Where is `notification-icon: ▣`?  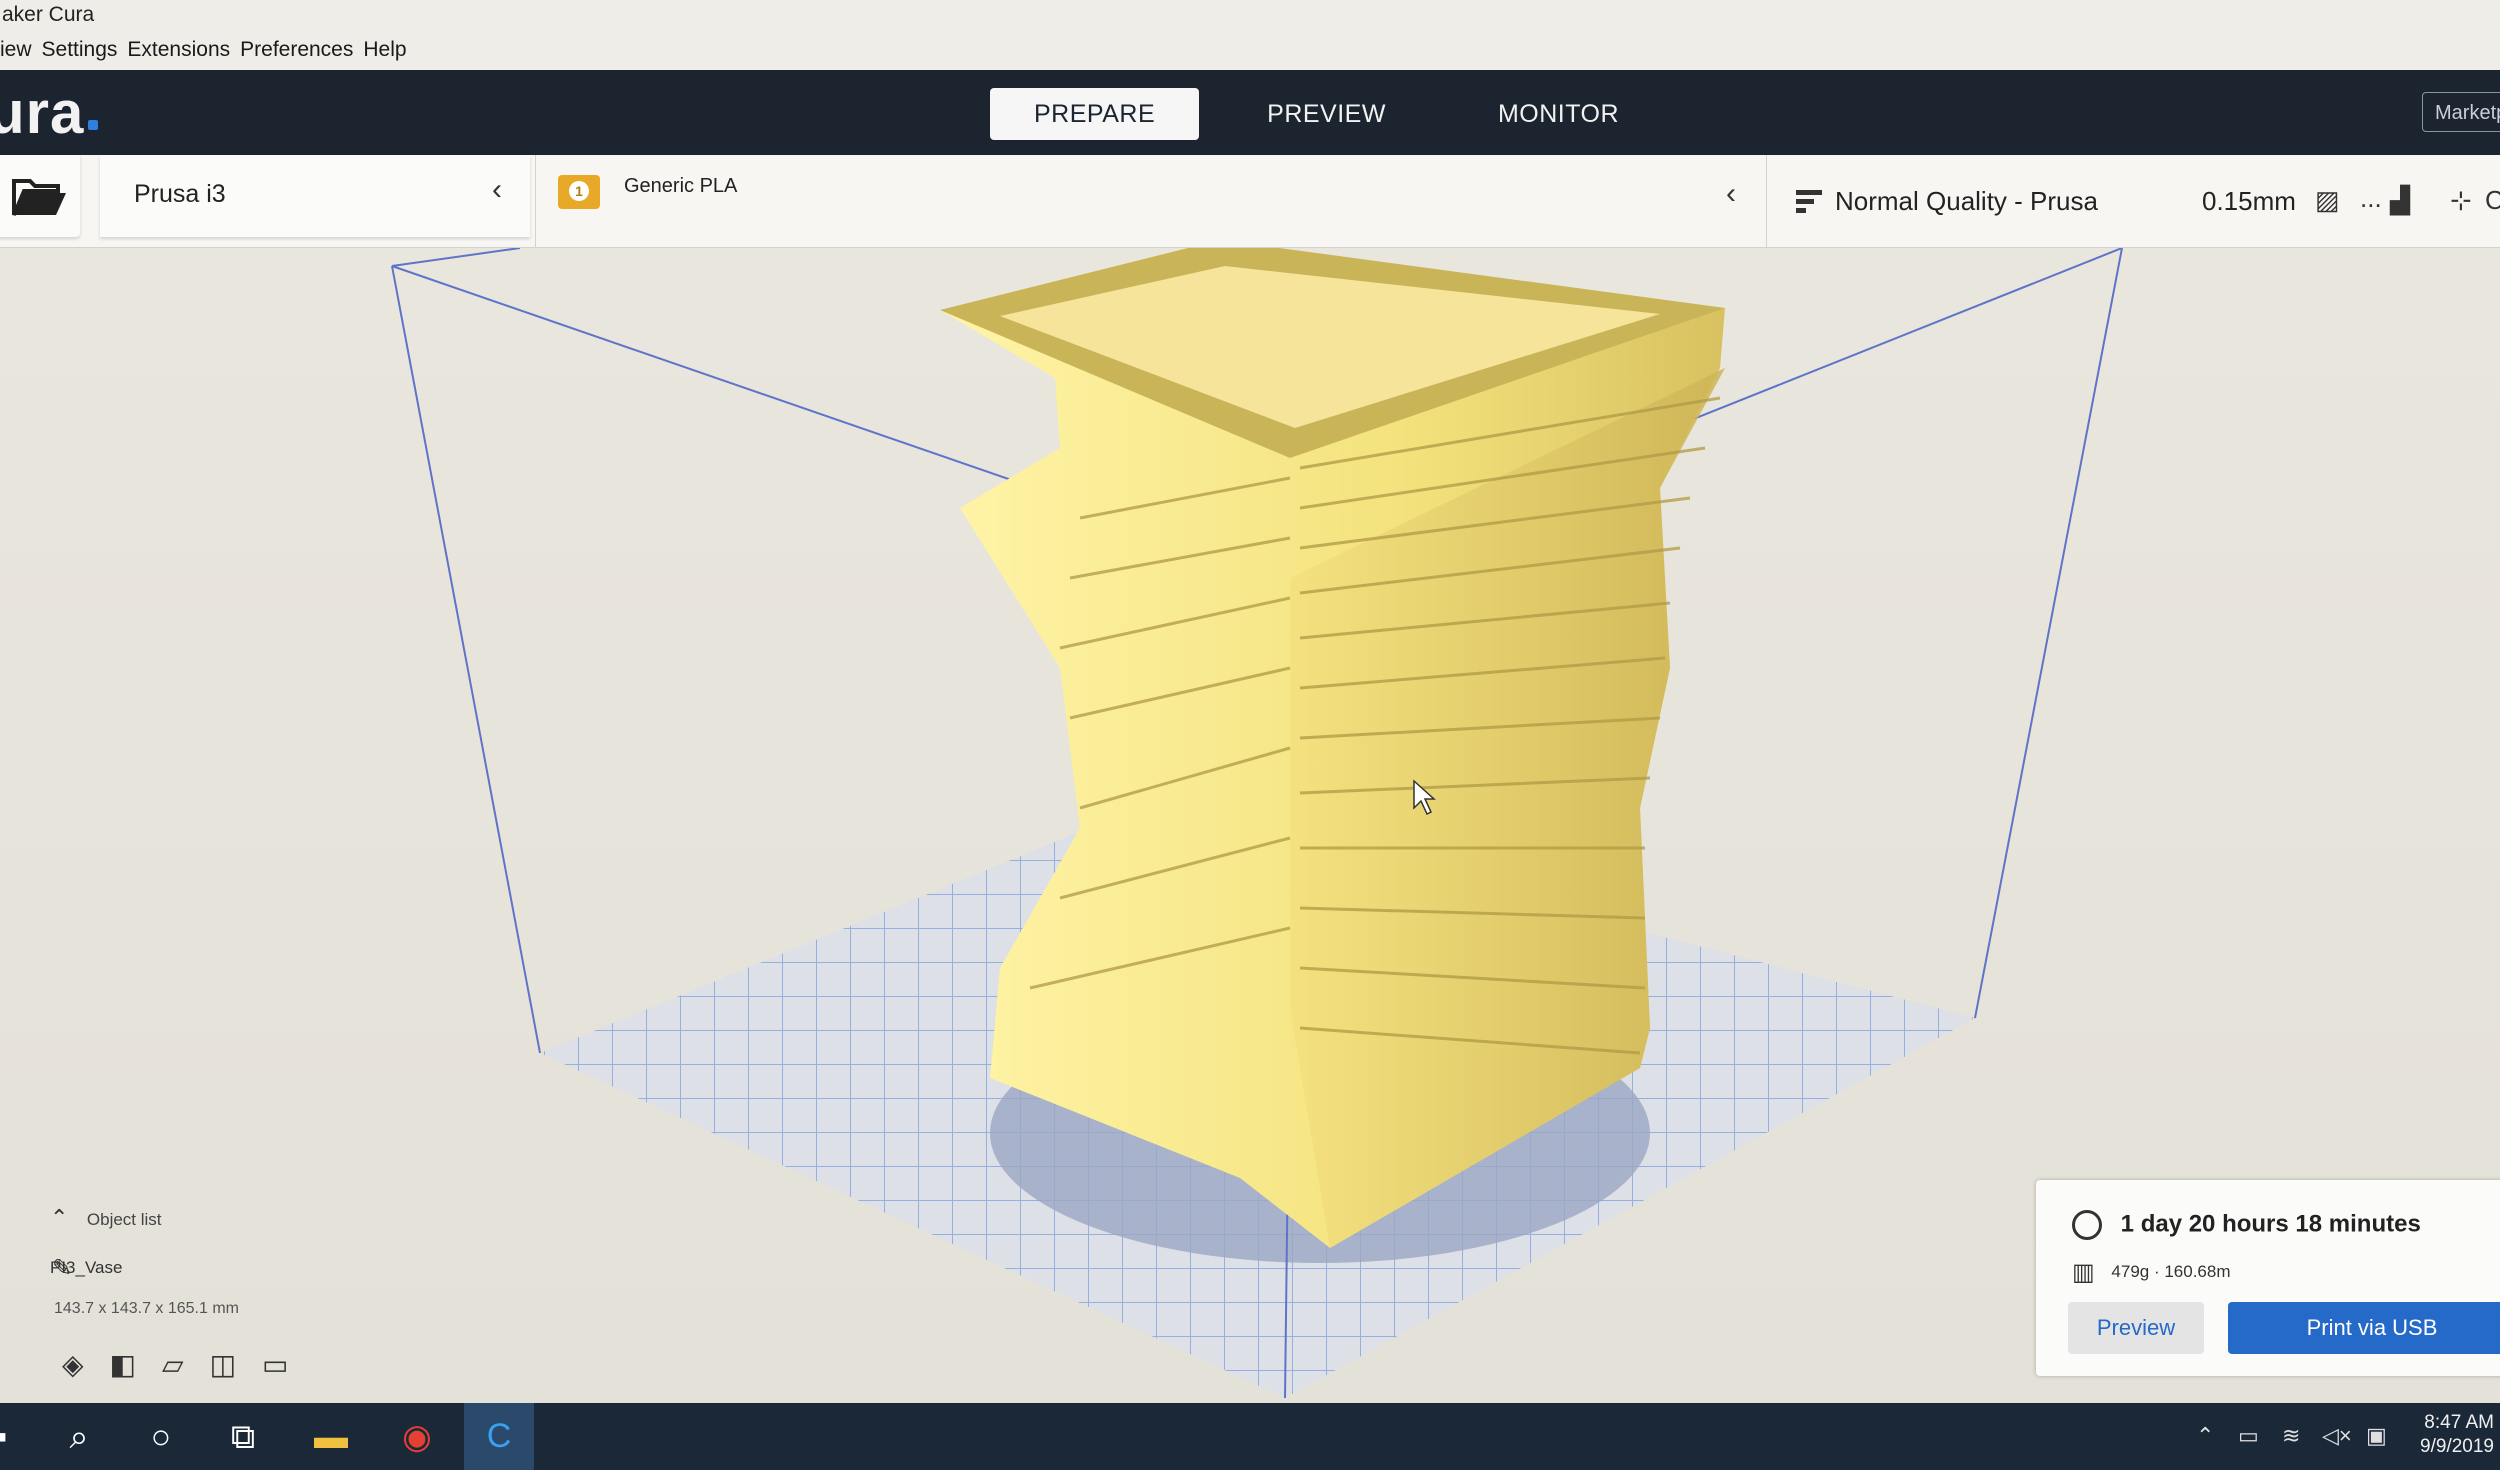
notification-icon: ▣ is located at coordinates (2376, 1436).